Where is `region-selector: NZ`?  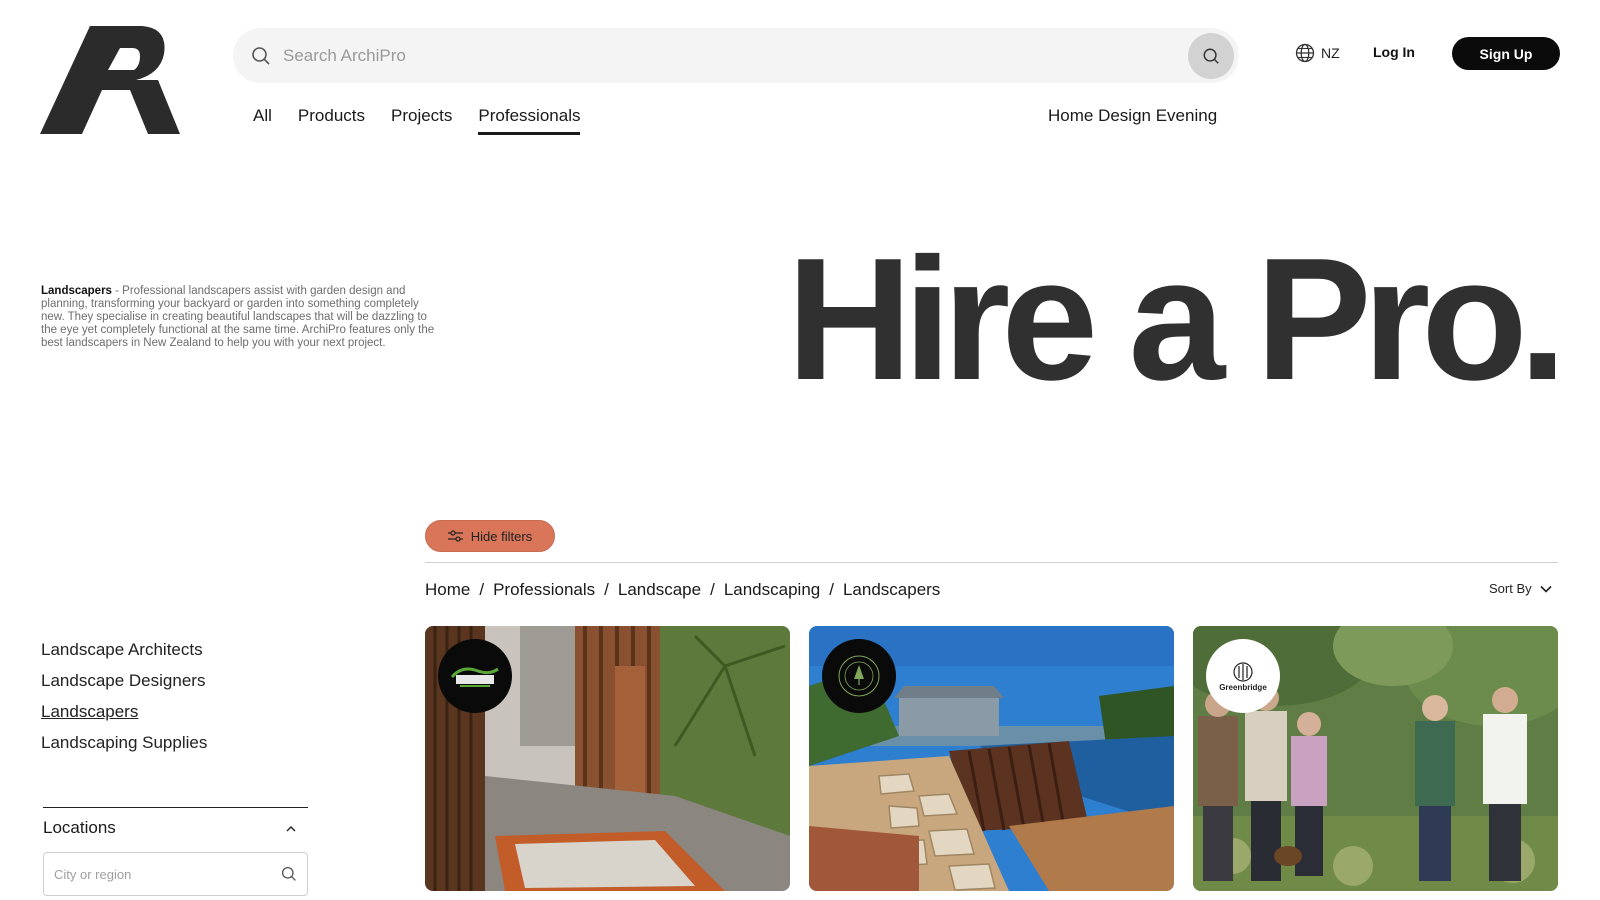
region-selector: NZ is located at coordinates (1317, 53).